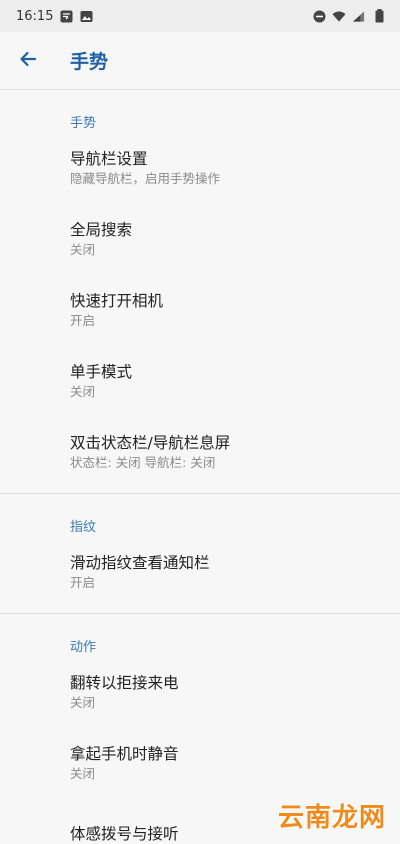  Describe the element at coordinates (339, 16) in the screenshot. I see `wifi-icon` at that location.